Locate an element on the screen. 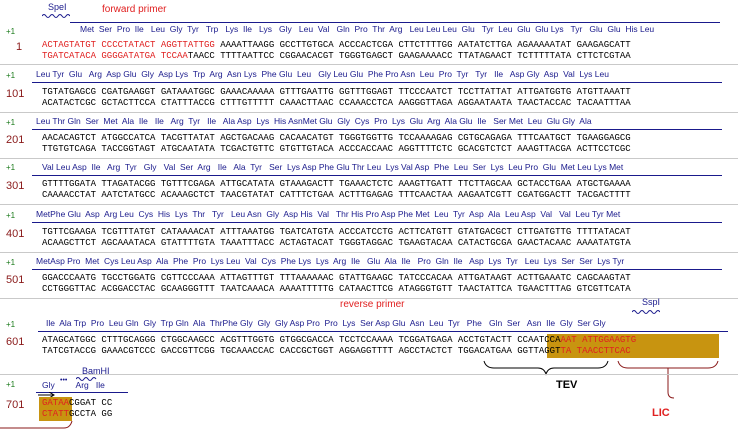 The width and height of the screenshot is (738, 440). tev-label: TEV is located at coordinates (567, 385).